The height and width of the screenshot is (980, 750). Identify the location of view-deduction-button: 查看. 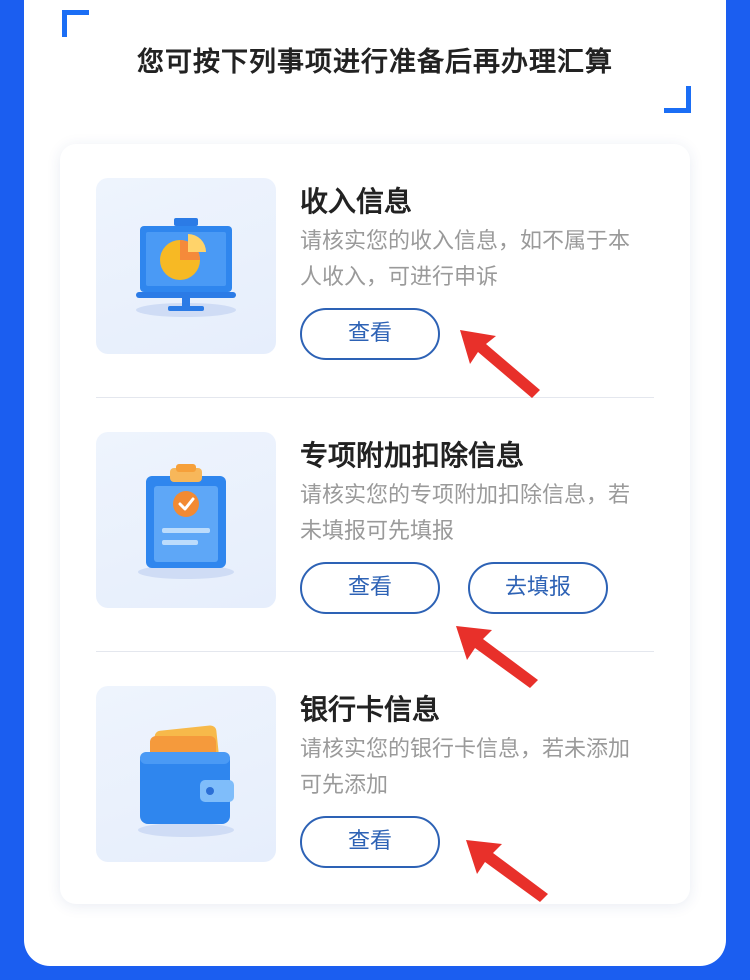
(370, 588).